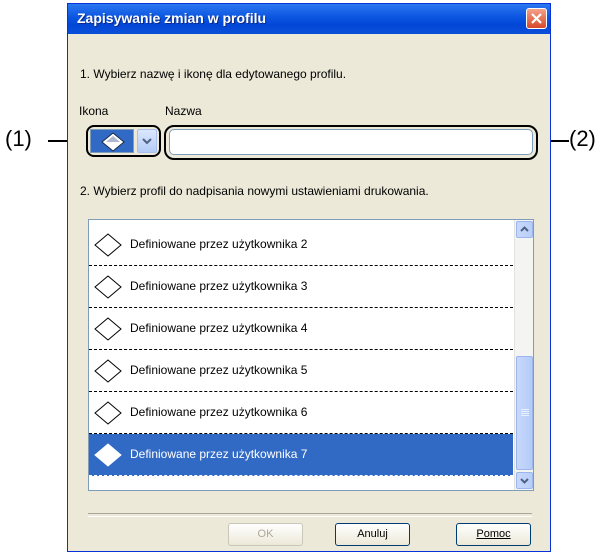  I want to click on scroll-up-button, so click(524, 229).